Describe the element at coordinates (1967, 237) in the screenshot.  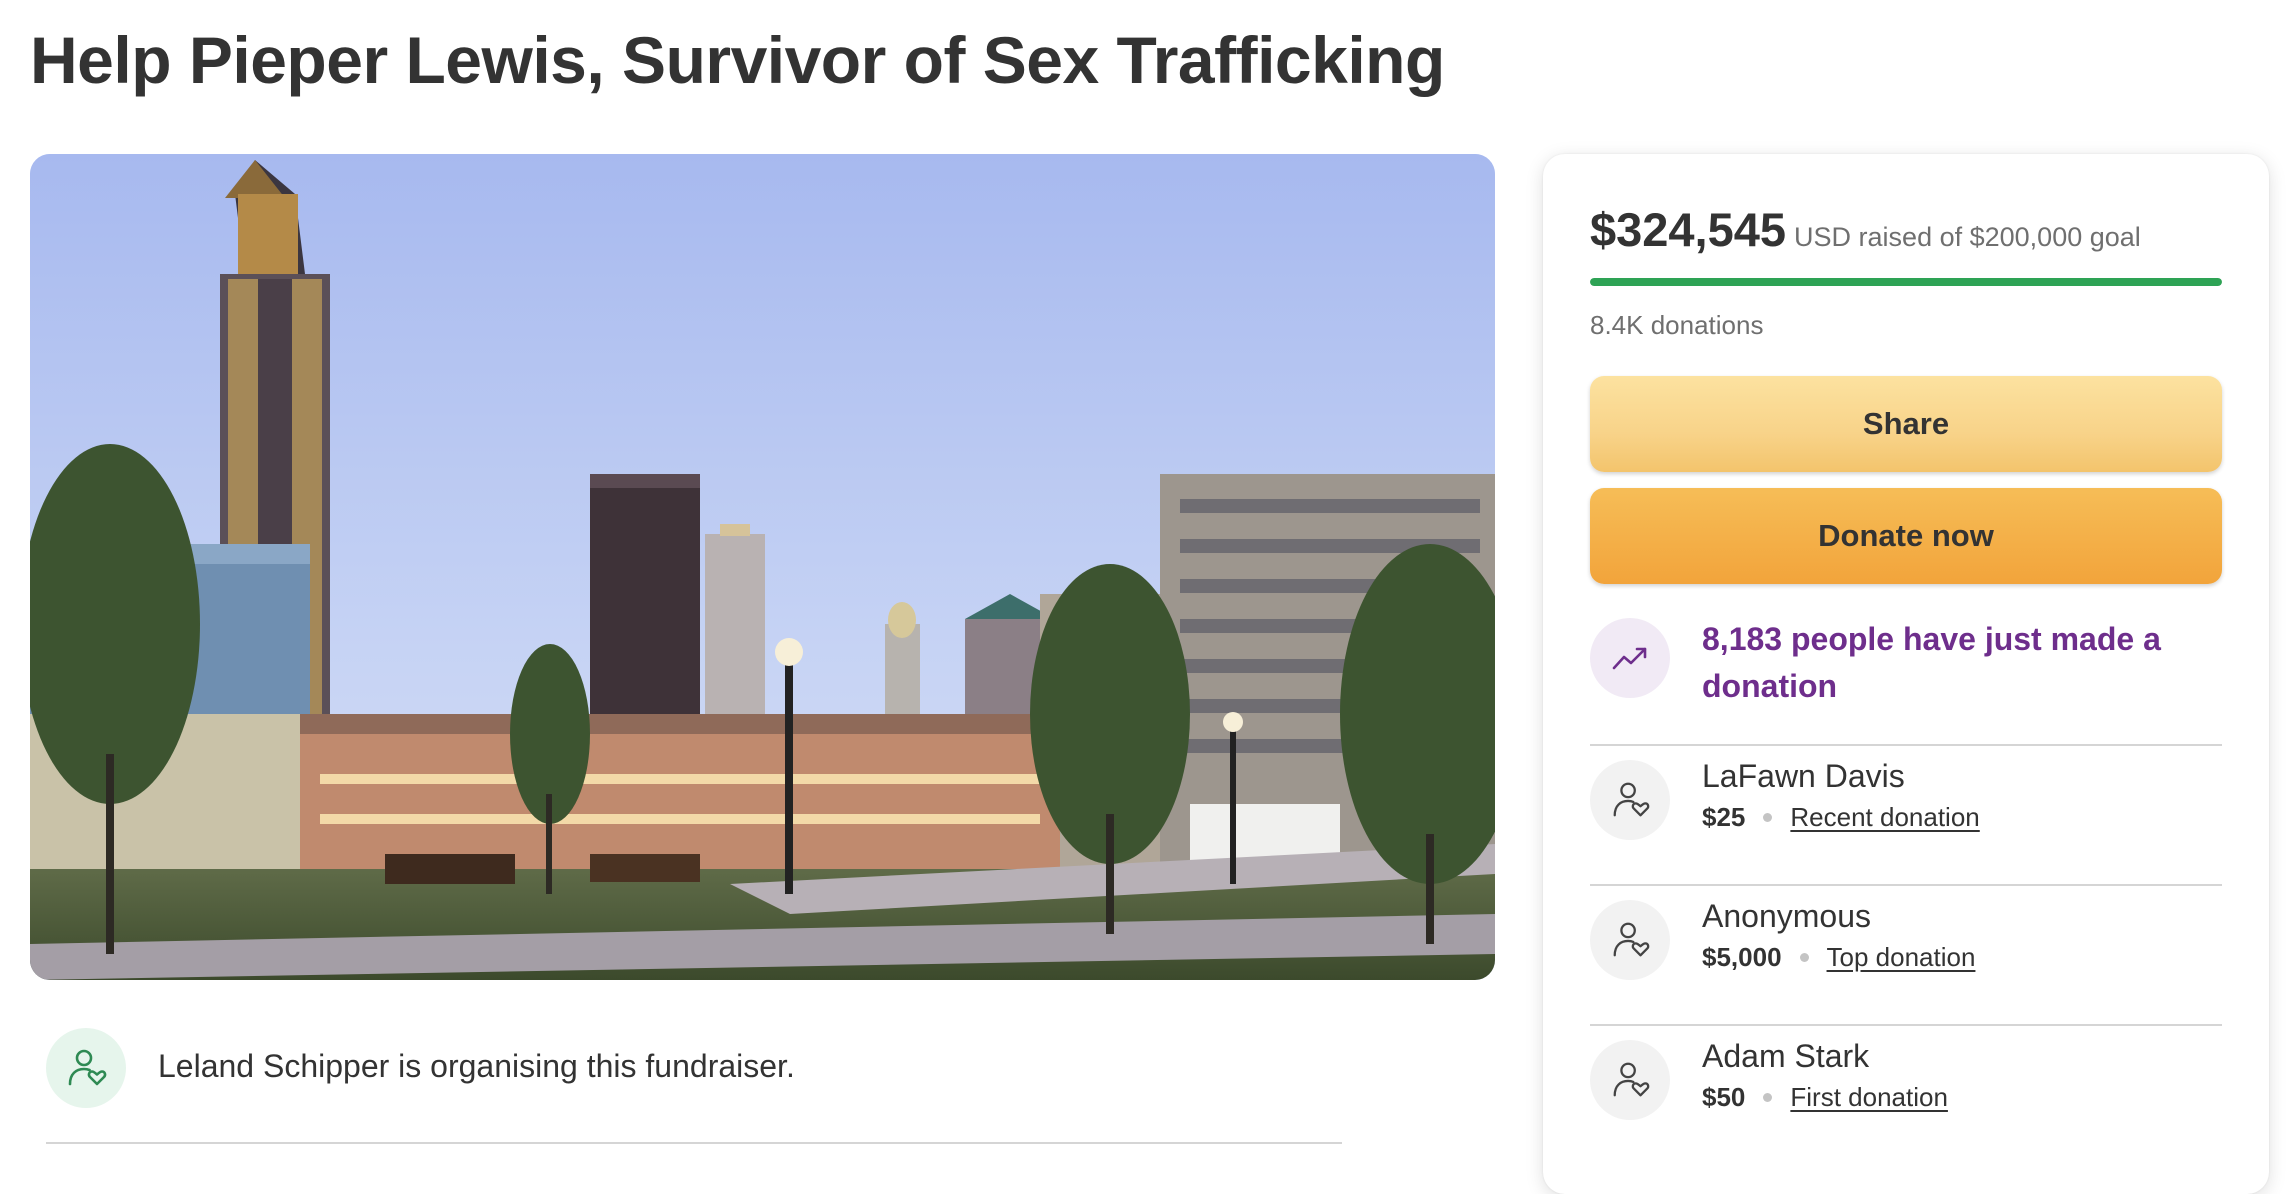
I see `raised-goal-text: USD raised of $200,000 goal` at that location.